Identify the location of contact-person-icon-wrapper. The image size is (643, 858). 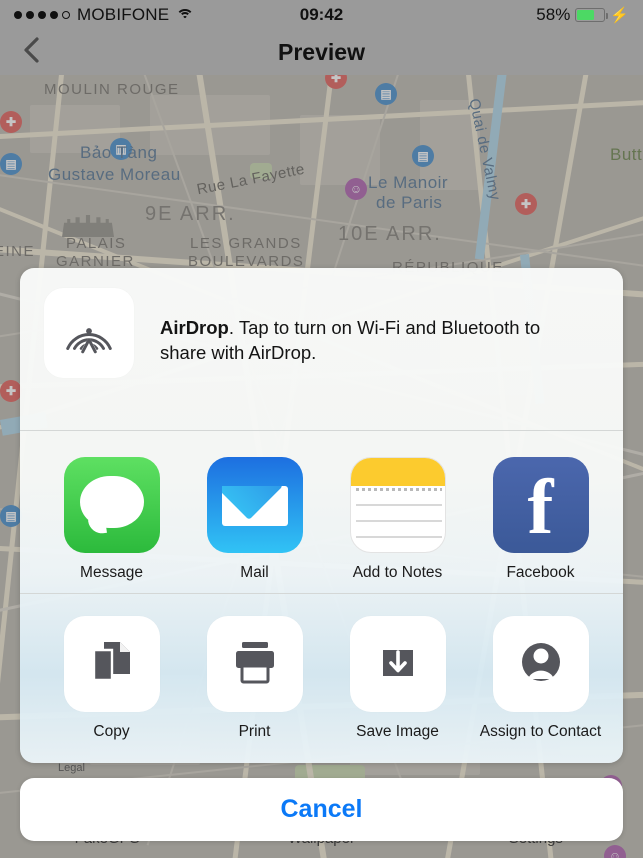
(540, 664).